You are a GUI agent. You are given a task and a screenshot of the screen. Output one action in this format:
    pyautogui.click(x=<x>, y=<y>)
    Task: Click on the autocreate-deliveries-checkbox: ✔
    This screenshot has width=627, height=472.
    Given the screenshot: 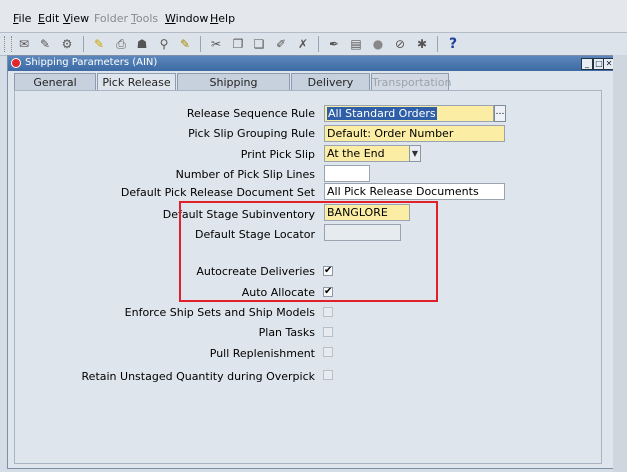 What is the action you would take?
    pyautogui.click(x=328, y=271)
    